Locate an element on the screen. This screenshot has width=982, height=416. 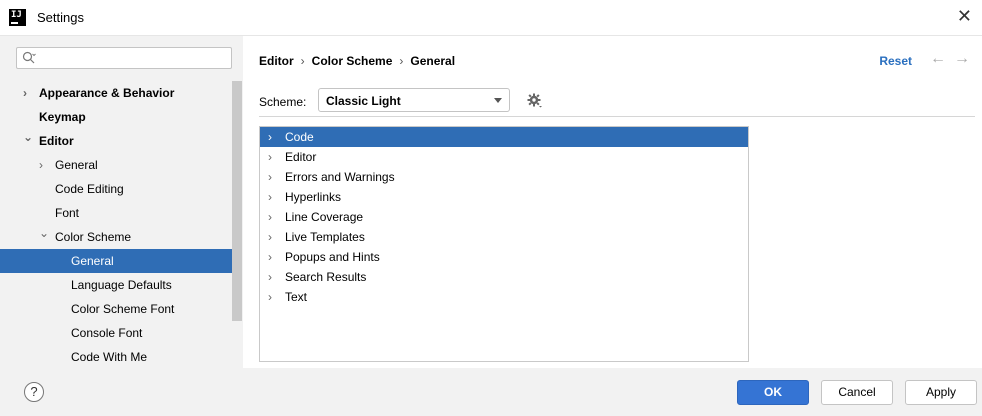
window-title: Settings is located at coordinates (60, 17).